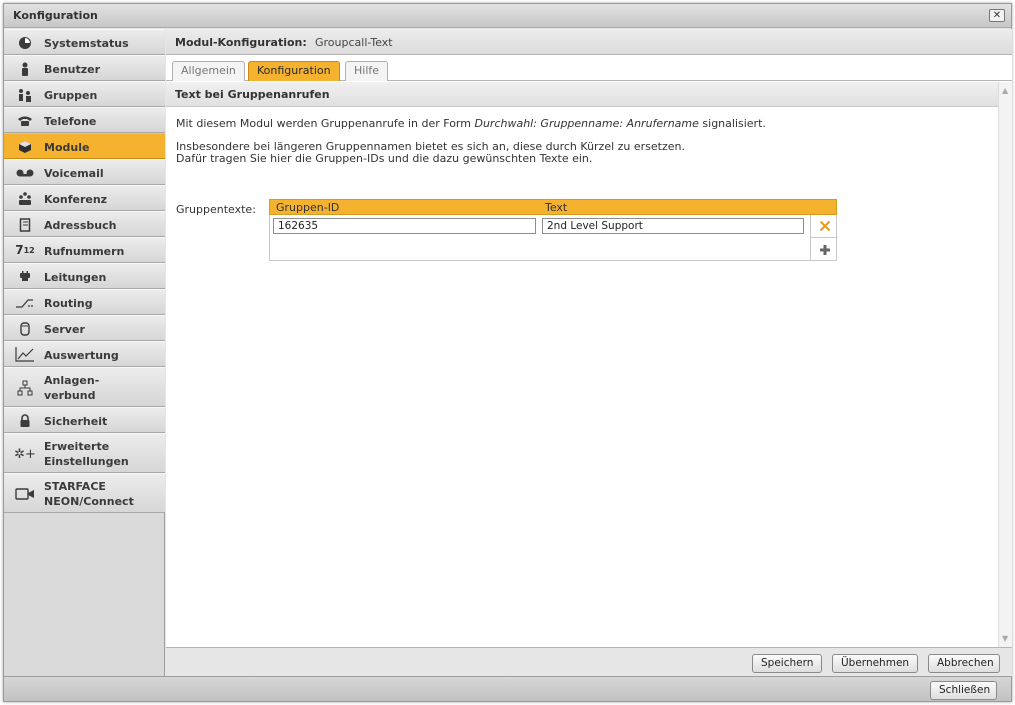  What do you see at coordinates (589, 42) in the screenshot?
I see `module-config-header: Modul-Konfiguration: Groupcall-Text` at bounding box center [589, 42].